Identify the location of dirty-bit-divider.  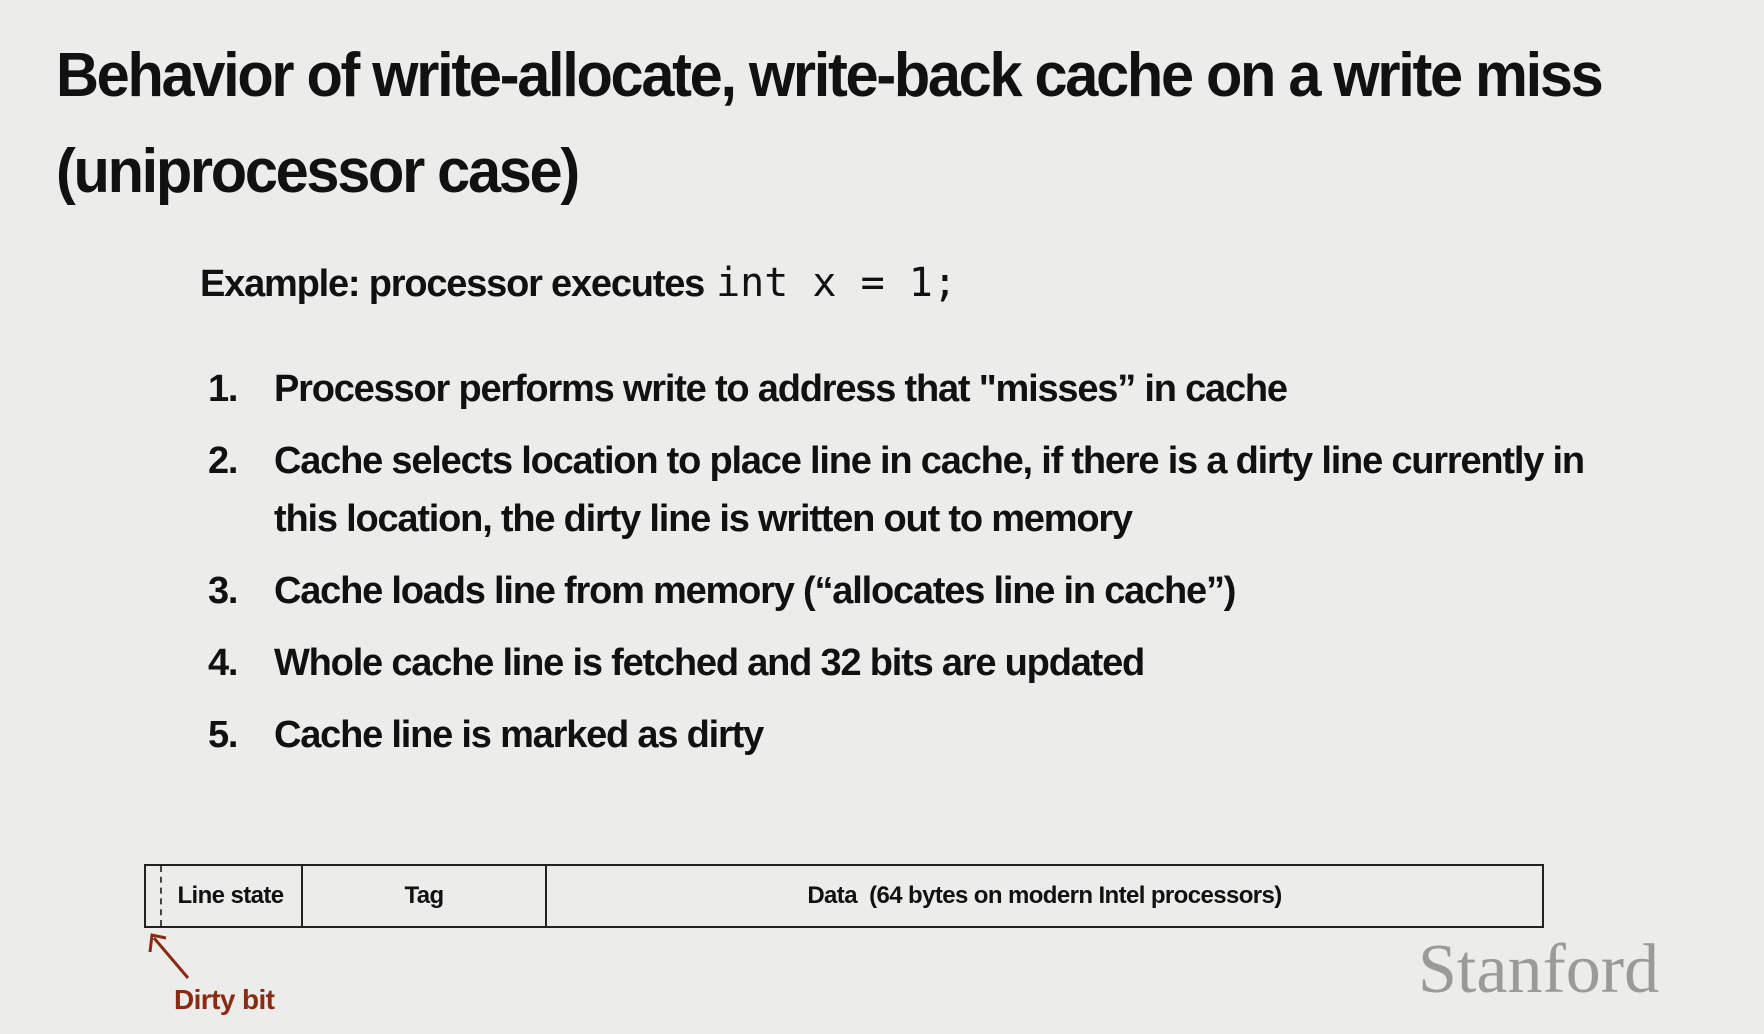
(161, 896).